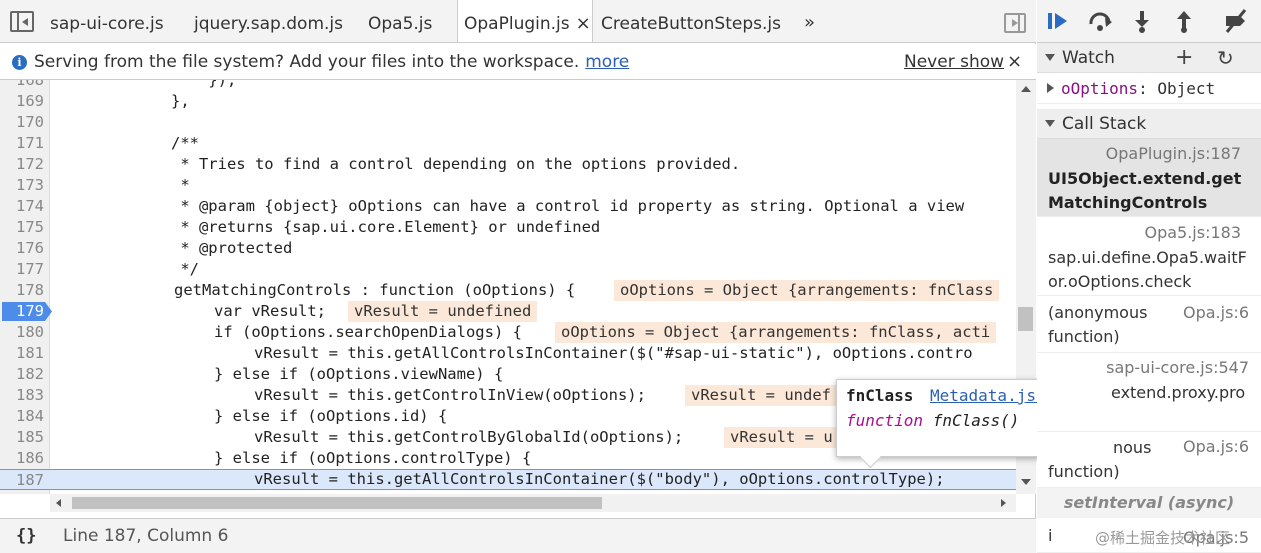 The image size is (1261, 553). Describe the element at coordinates (517, 24) in the screenshot. I see `tab-label: OpaPlugin.js` at that location.